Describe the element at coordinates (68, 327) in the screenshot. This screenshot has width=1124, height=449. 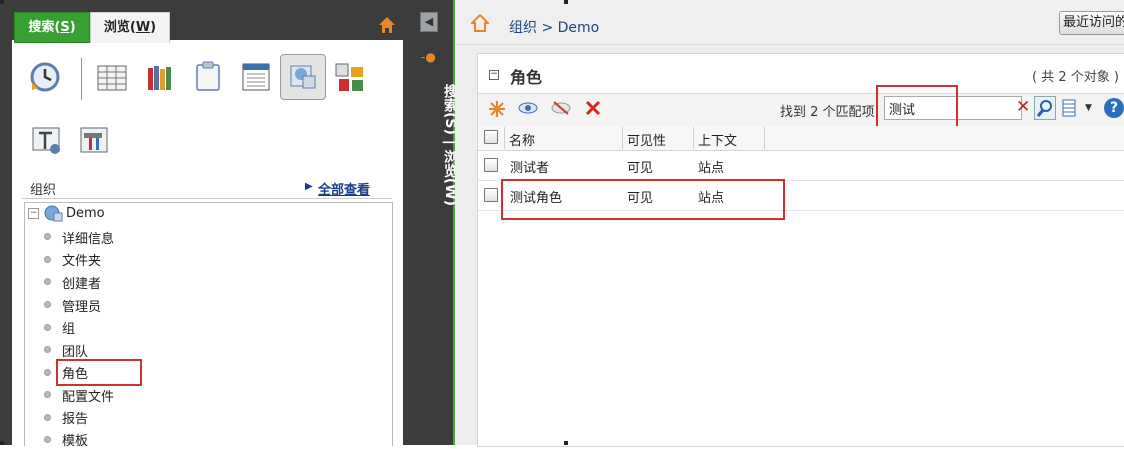
I see `tree-item-groups: 组` at that location.